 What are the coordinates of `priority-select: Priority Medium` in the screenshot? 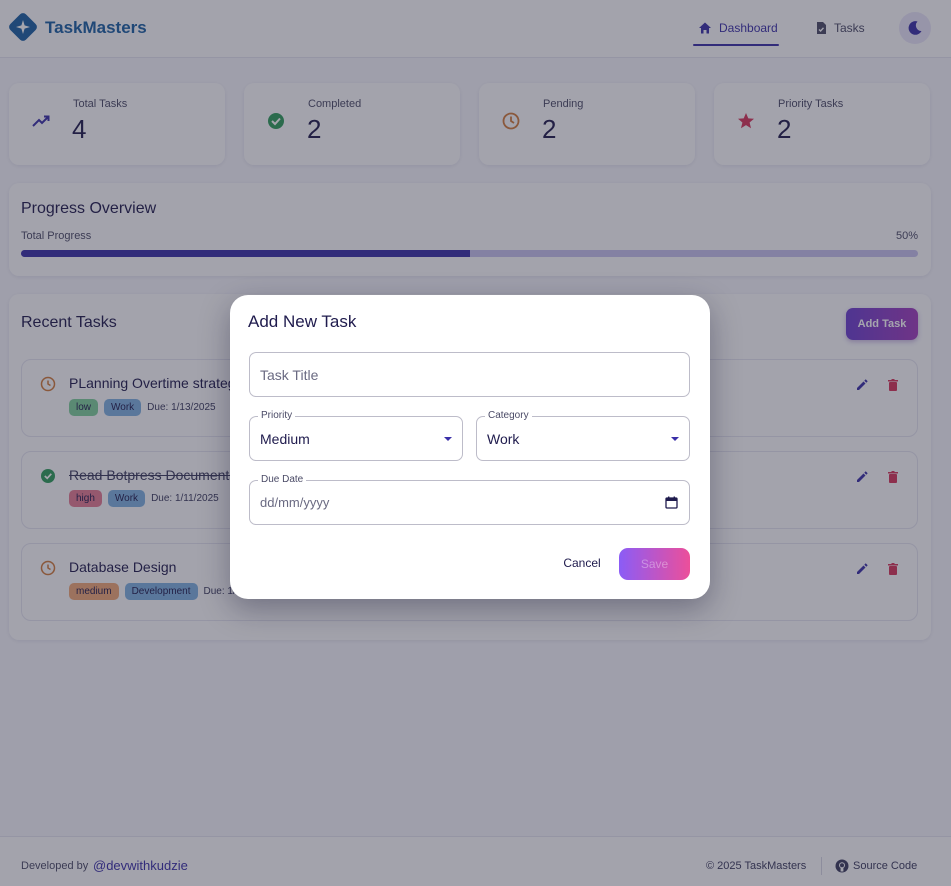 It's located at (356, 435).